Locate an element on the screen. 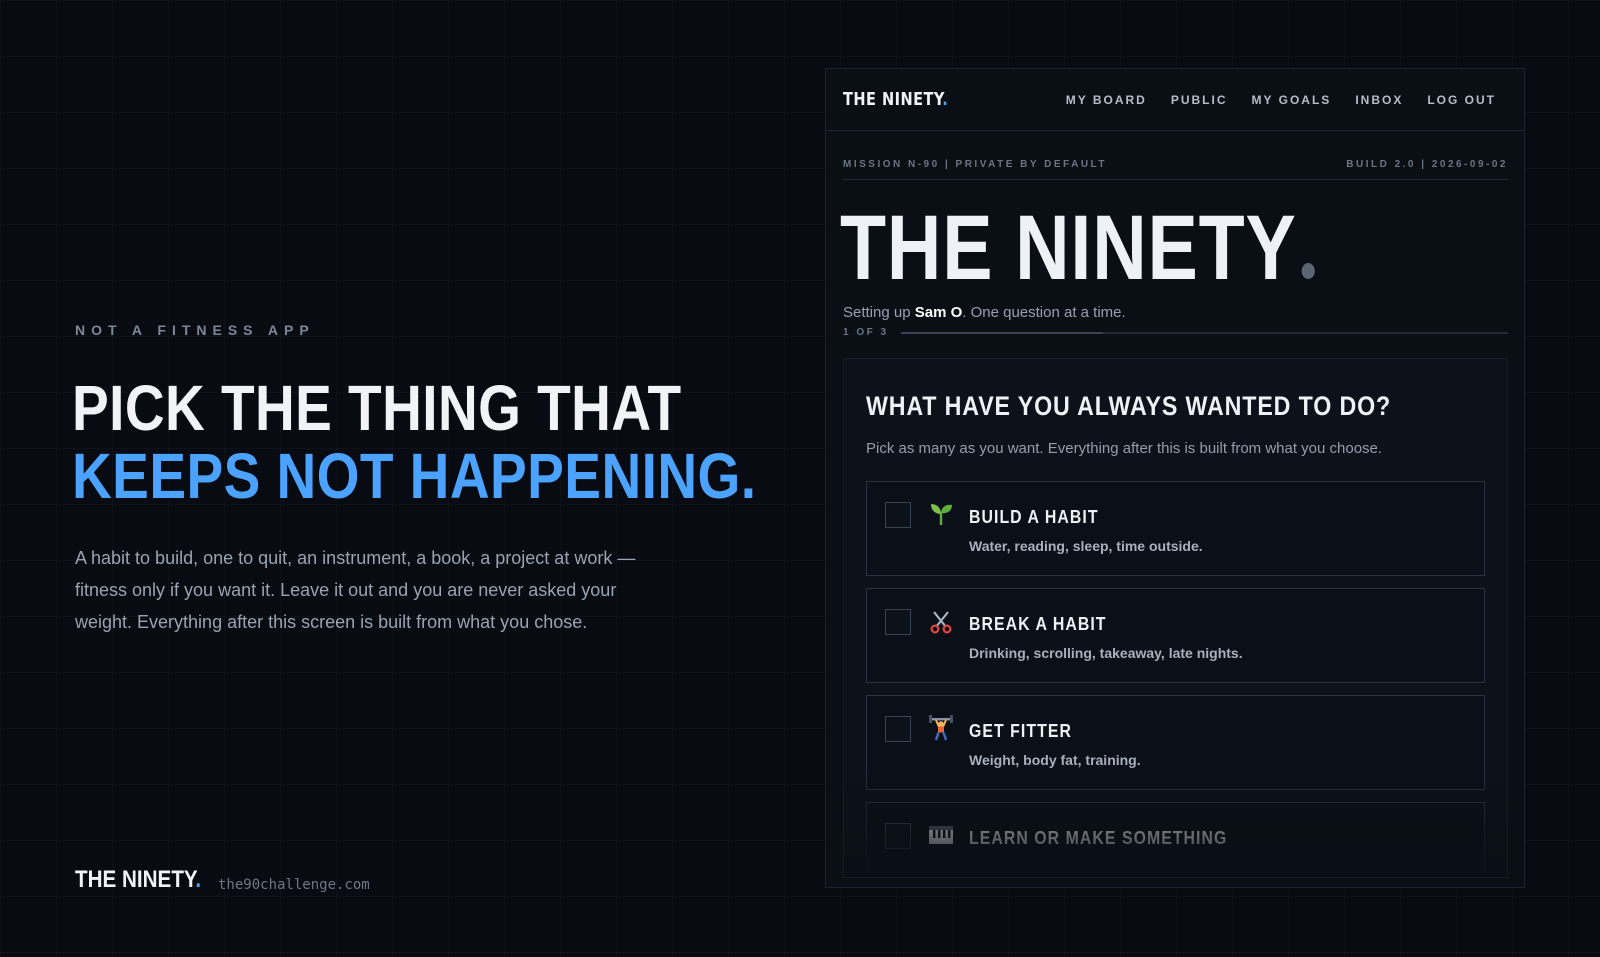  nav-my-board: MY BOARD is located at coordinates (1106, 100).